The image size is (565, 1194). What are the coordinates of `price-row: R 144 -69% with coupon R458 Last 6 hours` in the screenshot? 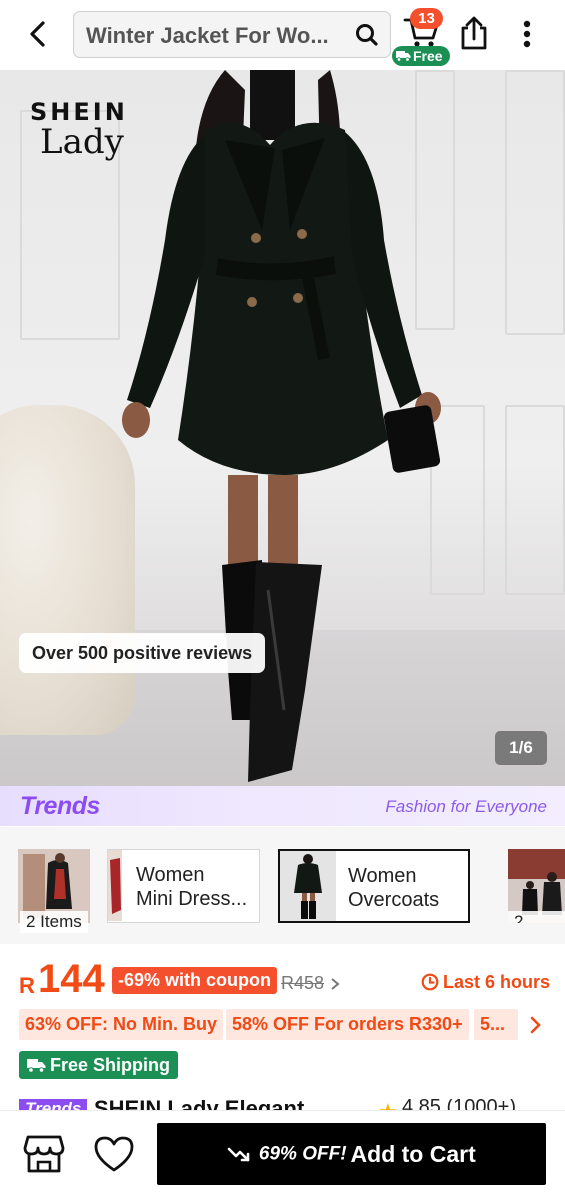 It's located at (282, 980).